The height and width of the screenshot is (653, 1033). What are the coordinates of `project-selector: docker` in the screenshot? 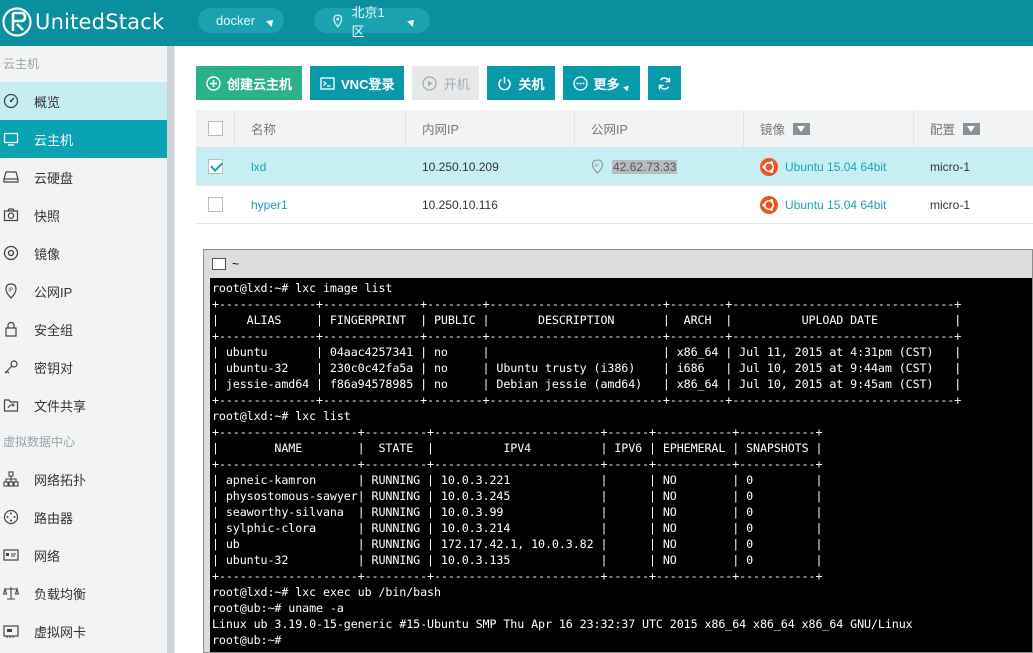 It's located at (241, 20).